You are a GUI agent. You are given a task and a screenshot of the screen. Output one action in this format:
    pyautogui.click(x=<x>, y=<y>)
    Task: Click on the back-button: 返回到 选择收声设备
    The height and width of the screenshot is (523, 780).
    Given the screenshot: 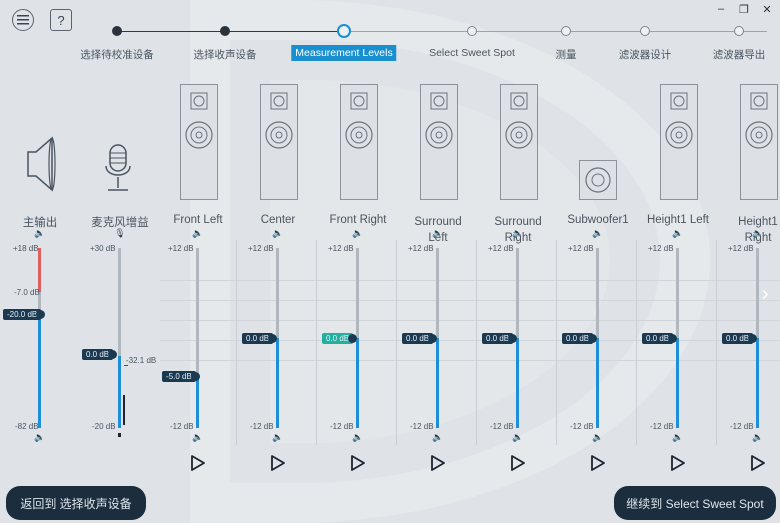 What is the action you would take?
    pyautogui.click(x=76, y=503)
    